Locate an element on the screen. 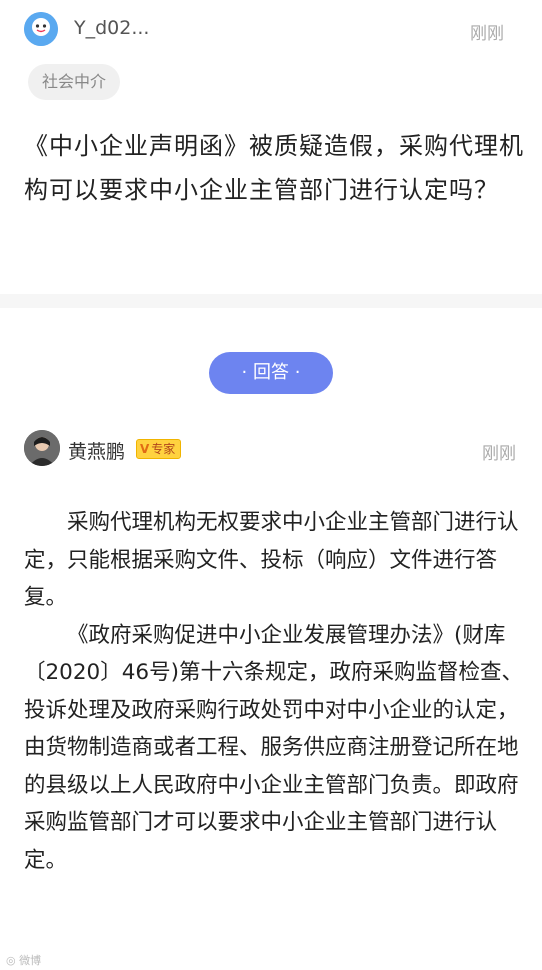 The height and width of the screenshot is (970, 542). watermark: ◎ 微博 is located at coordinates (23, 960).